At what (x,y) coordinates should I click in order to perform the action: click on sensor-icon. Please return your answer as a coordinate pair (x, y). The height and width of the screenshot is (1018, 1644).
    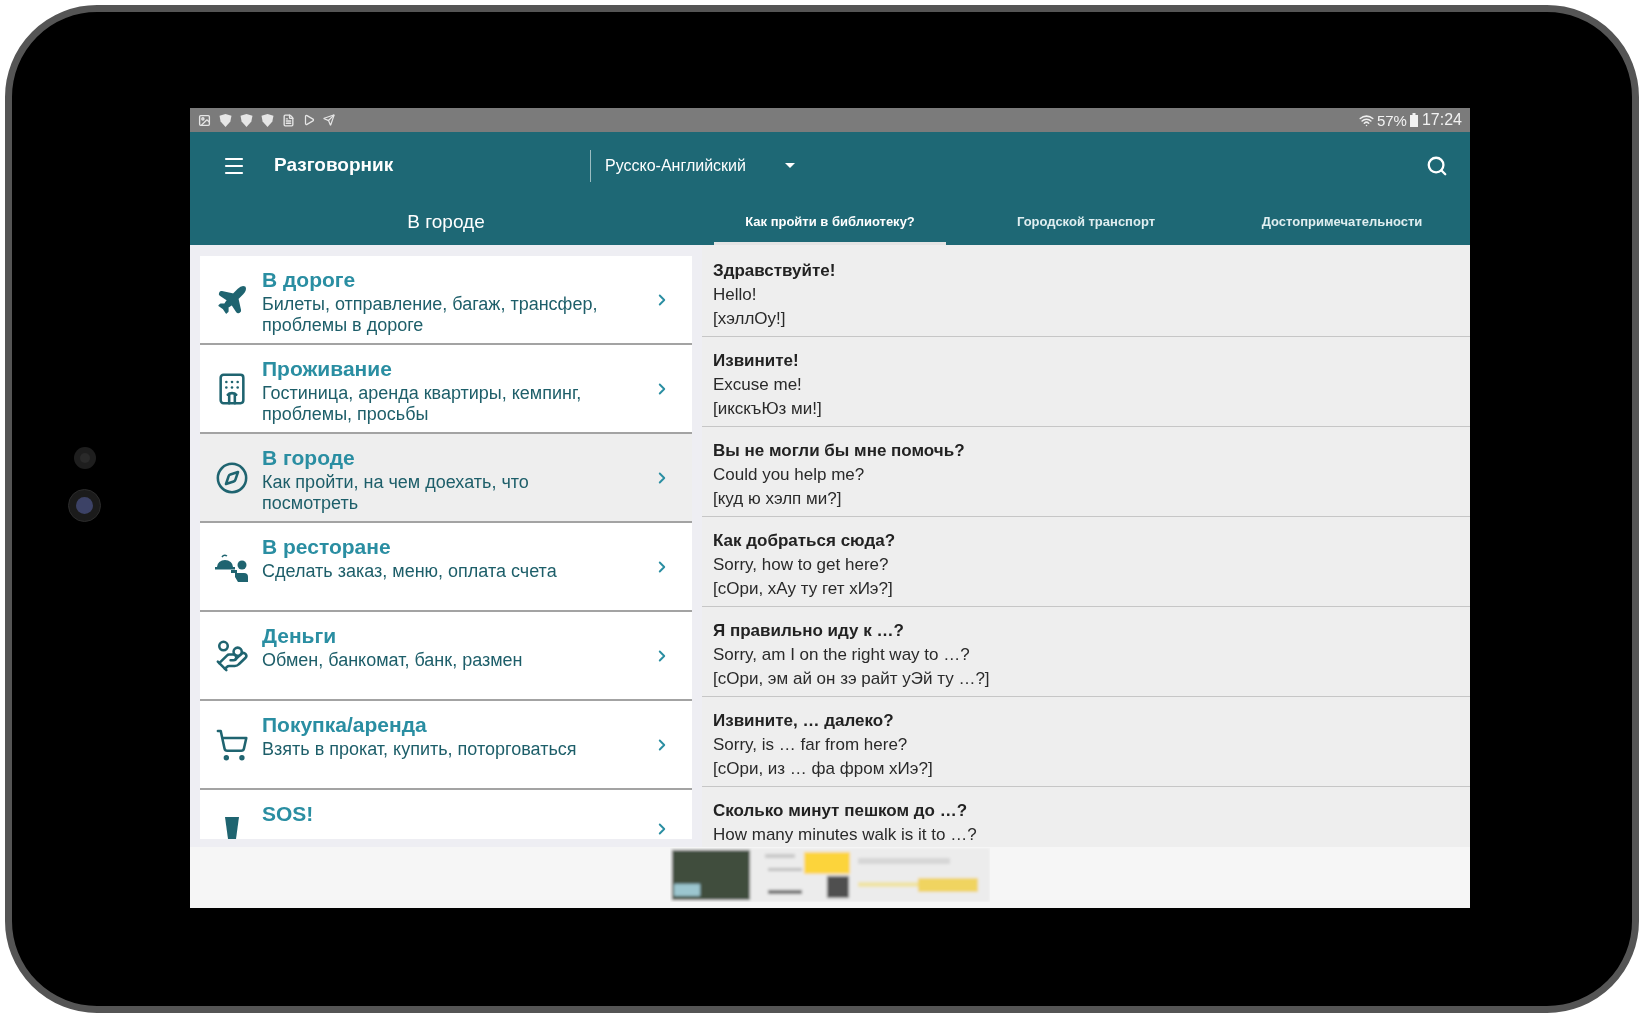
    Looking at the image, I should click on (84, 458).